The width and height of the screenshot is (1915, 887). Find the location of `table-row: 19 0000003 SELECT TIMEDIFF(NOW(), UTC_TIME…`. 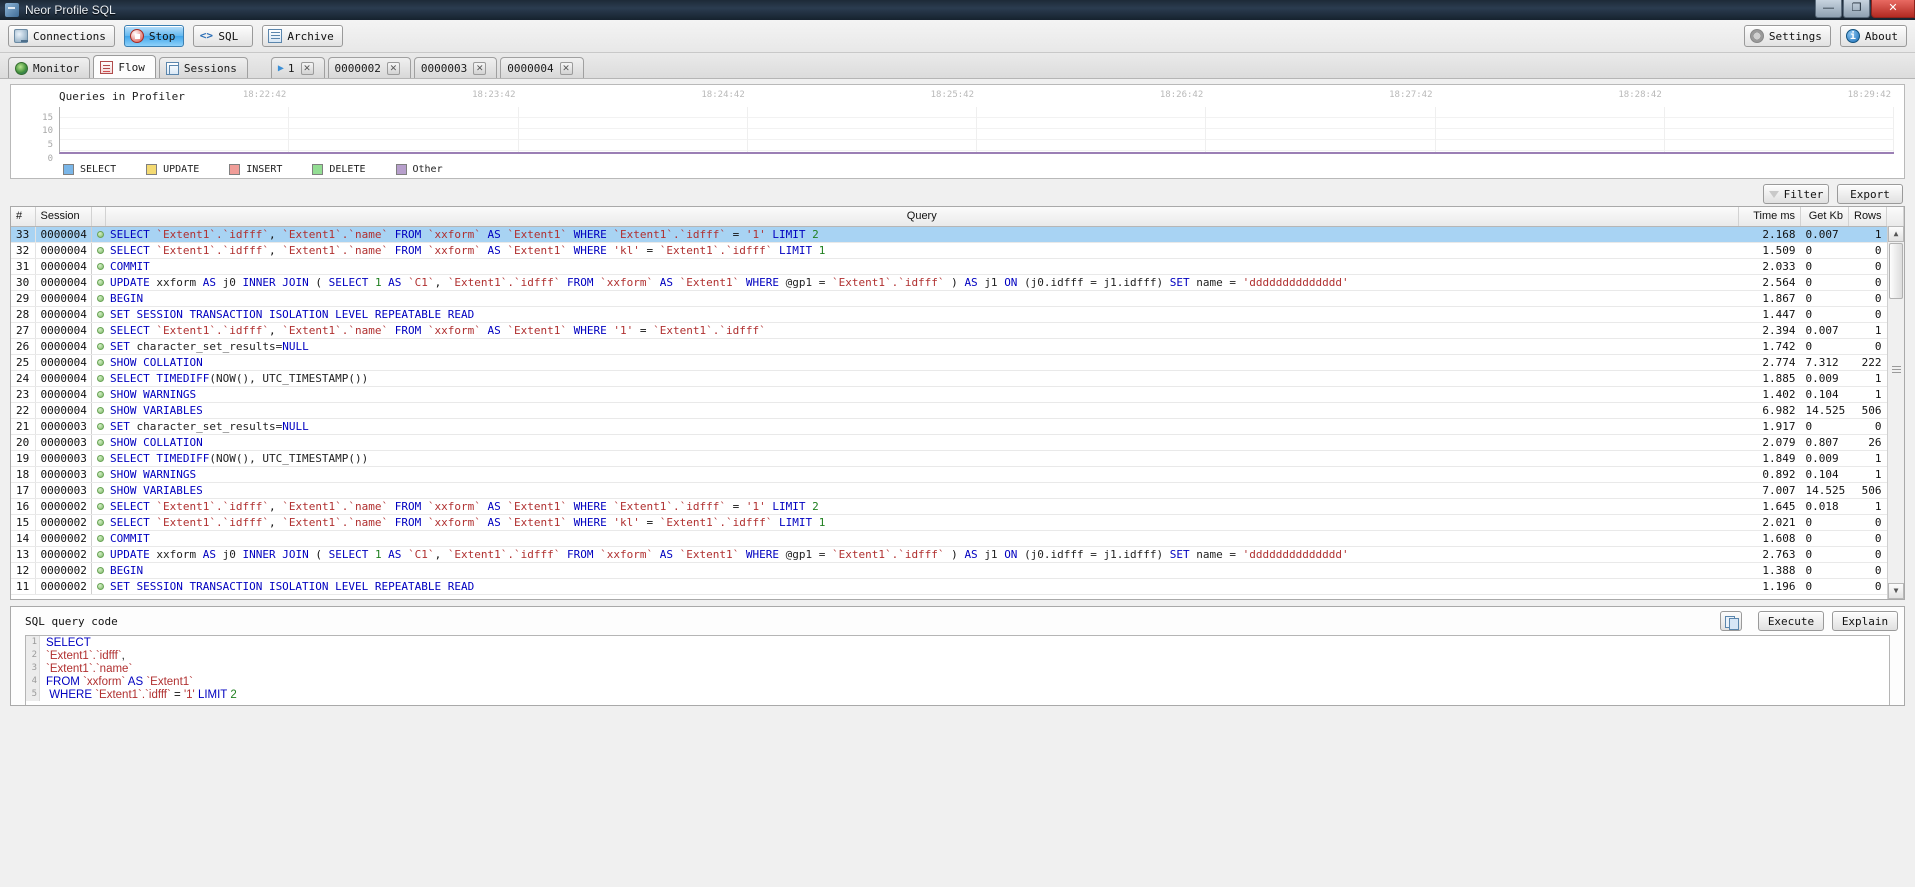

table-row: 19 0000003 SELECT TIMEDIFF(NOW(), UTC_TIME… is located at coordinates (957, 458).